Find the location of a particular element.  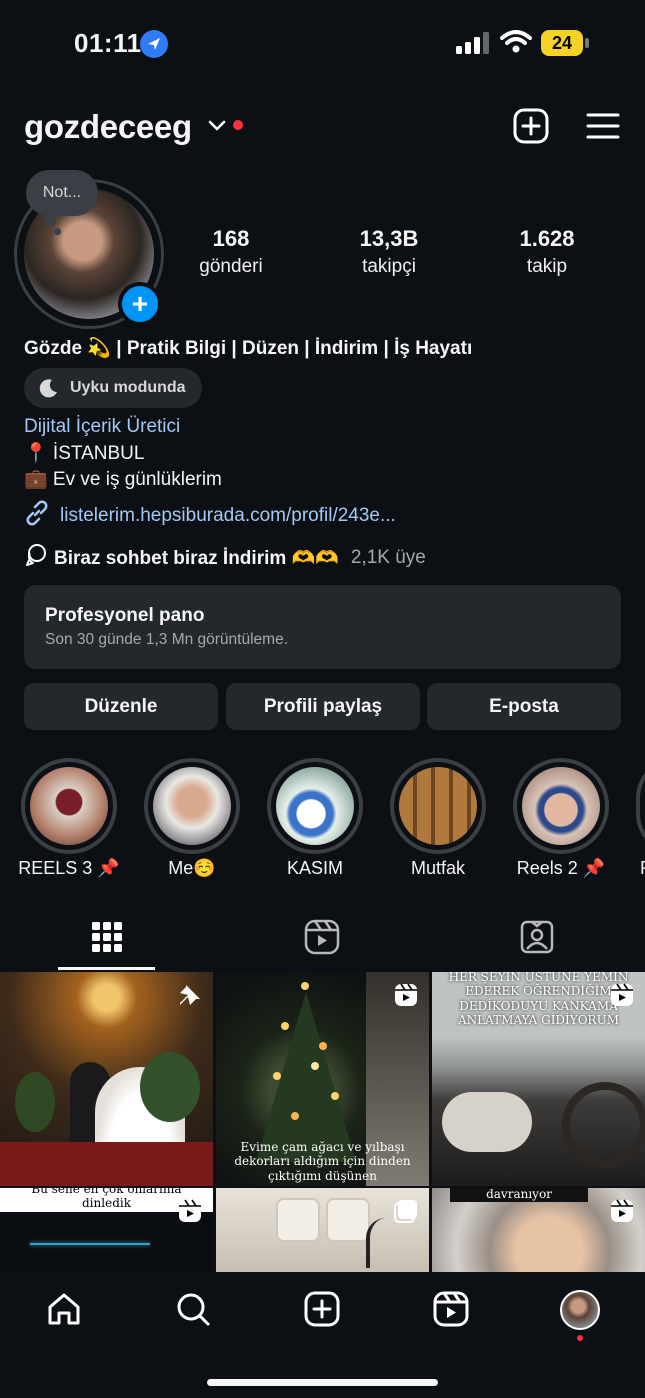

sleep-status-chip: Uyku modunda is located at coordinates (113, 388).